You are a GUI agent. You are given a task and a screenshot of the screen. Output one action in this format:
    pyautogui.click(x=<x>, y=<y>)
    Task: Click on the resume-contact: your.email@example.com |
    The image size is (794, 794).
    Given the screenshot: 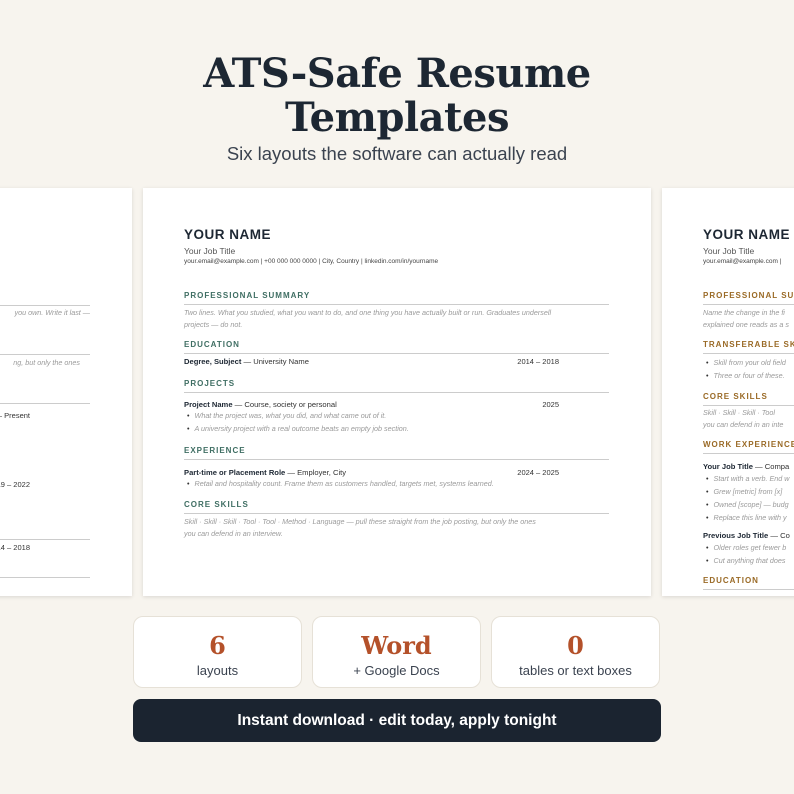 What is the action you would take?
    pyautogui.click(x=742, y=261)
    